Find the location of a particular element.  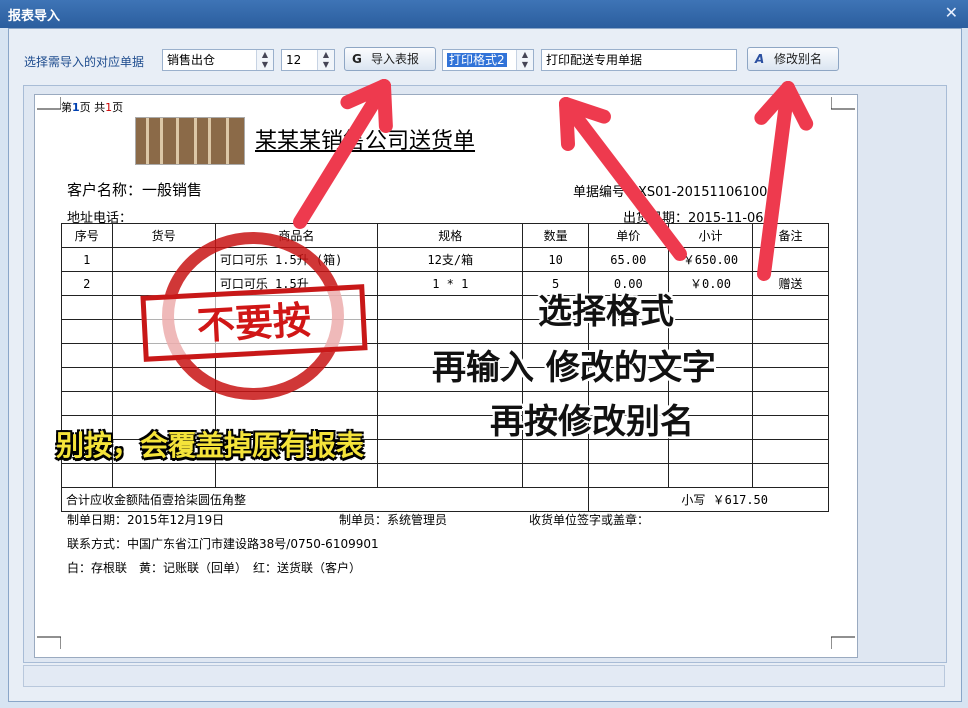

doc-type-label: 选择需导入的对应单据 is located at coordinates (84, 62).